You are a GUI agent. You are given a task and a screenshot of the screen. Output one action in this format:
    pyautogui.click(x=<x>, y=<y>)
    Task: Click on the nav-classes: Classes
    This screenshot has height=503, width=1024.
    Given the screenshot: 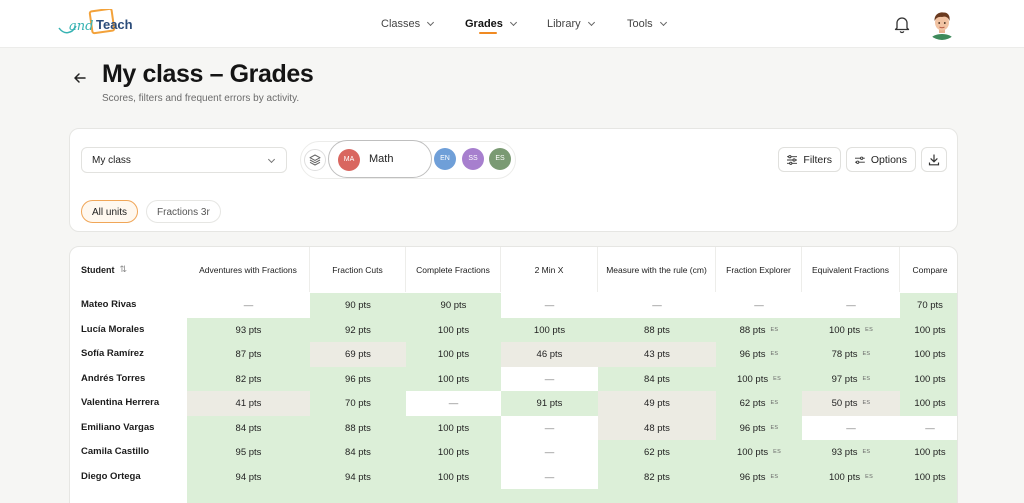 What is the action you would take?
    pyautogui.click(x=408, y=24)
    